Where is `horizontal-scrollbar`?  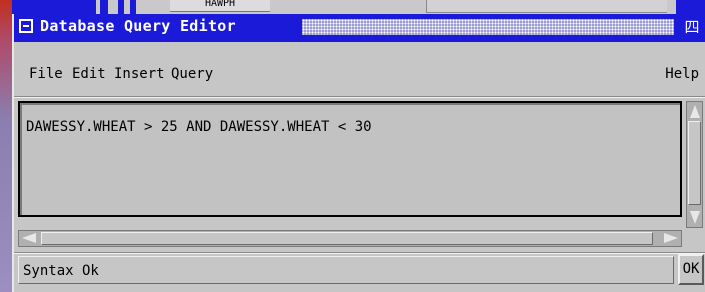
horizontal-scrollbar is located at coordinates (350, 238).